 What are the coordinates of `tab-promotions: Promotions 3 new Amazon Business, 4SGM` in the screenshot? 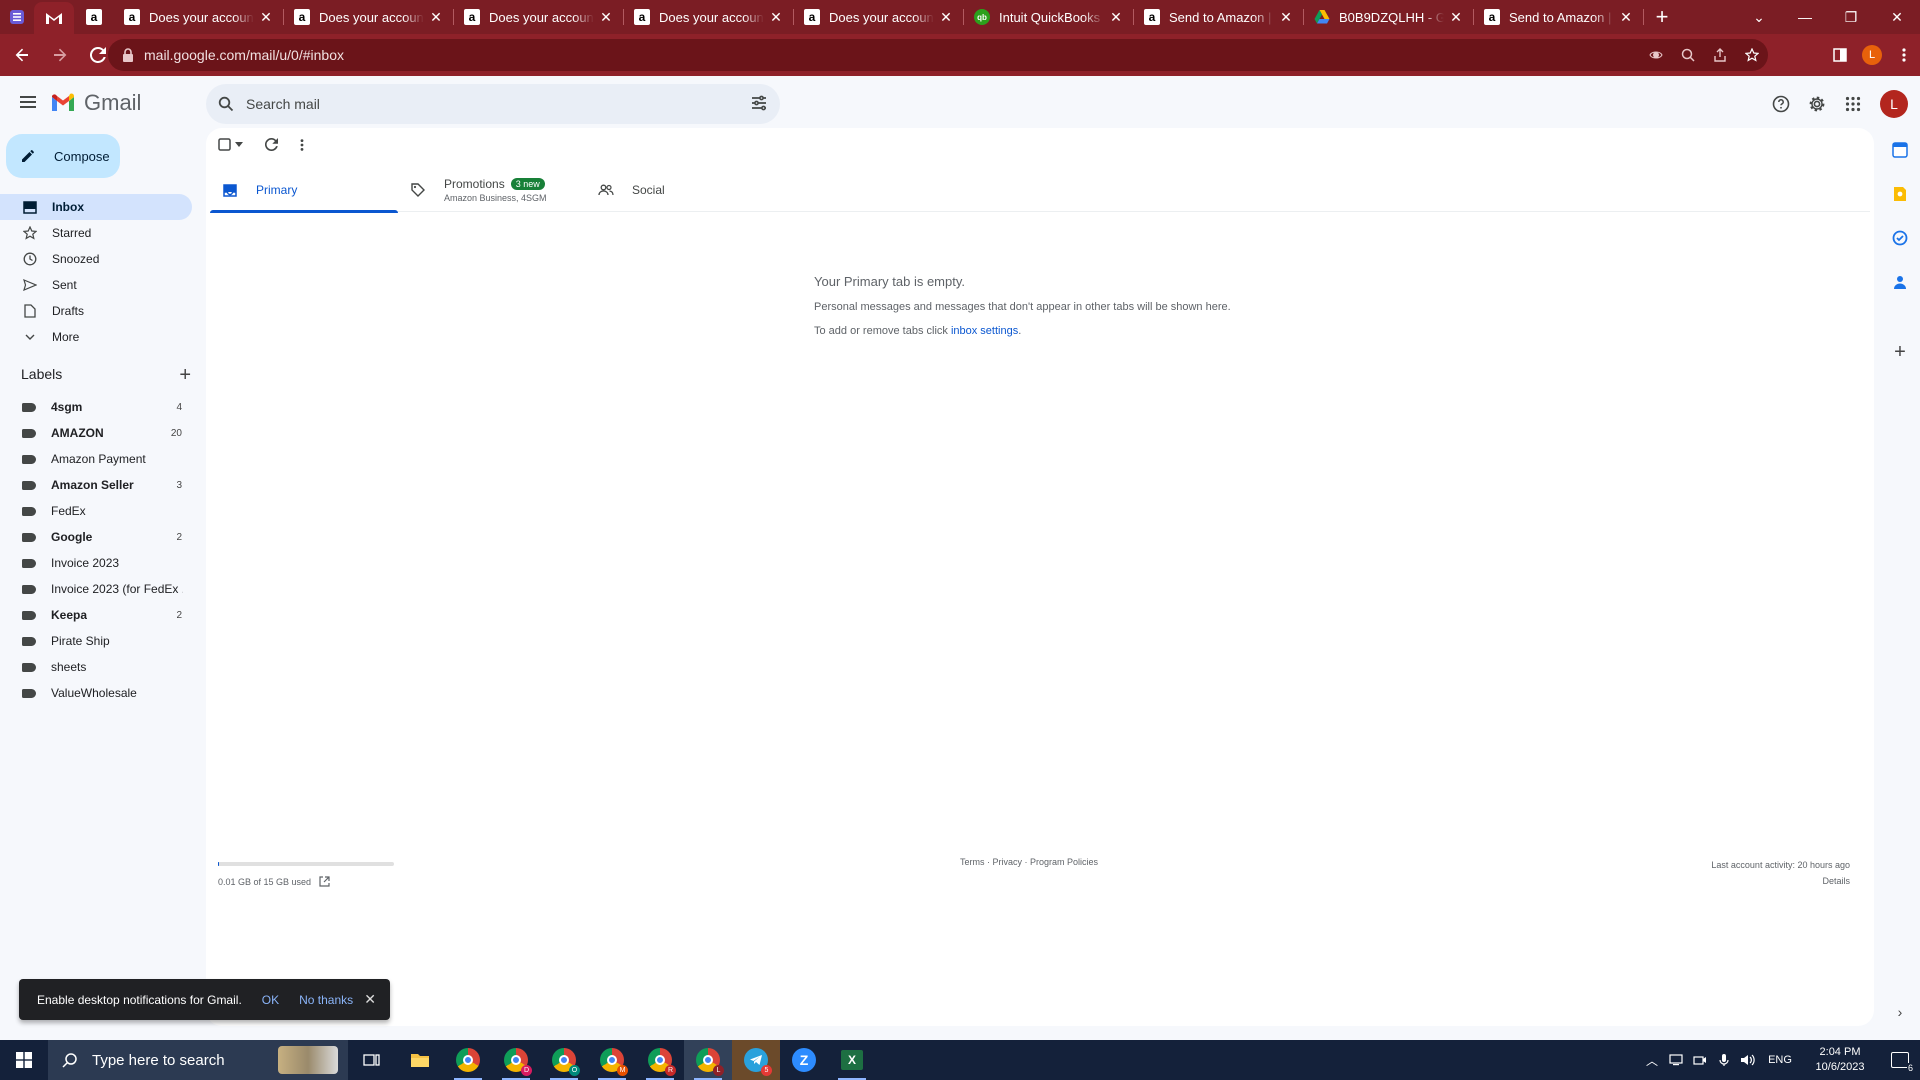 It's located at (492, 190).